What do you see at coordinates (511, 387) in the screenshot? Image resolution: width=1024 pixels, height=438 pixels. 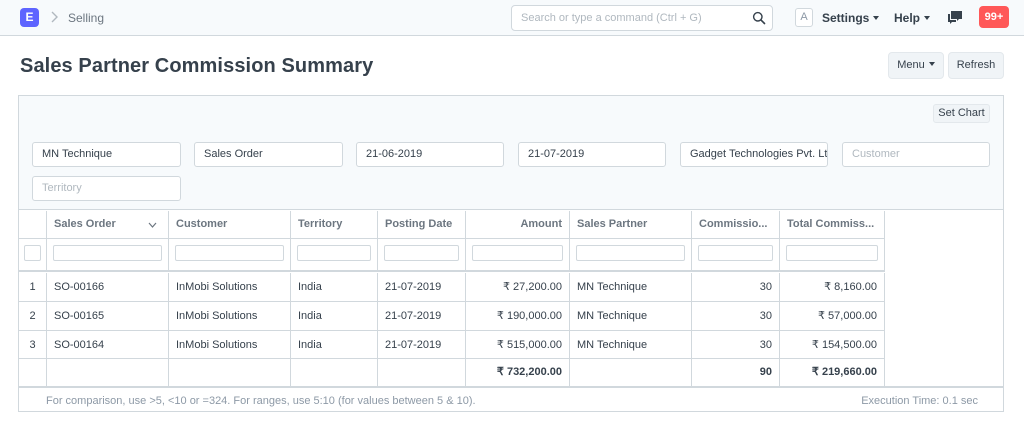 I see `divider` at bounding box center [511, 387].